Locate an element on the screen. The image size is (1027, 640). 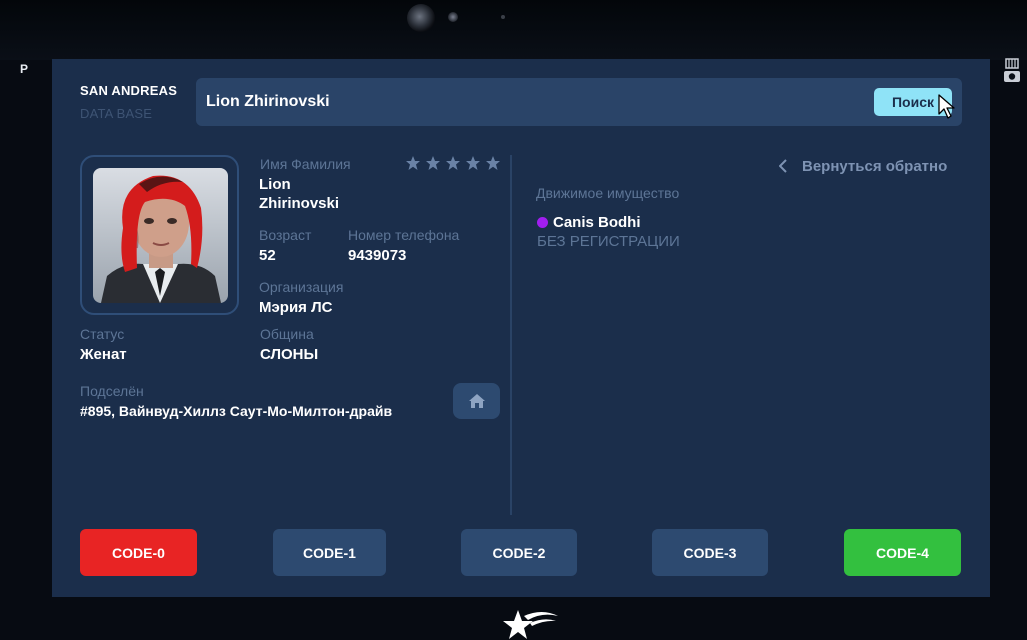
home-button is located at coordinates (476, 401).